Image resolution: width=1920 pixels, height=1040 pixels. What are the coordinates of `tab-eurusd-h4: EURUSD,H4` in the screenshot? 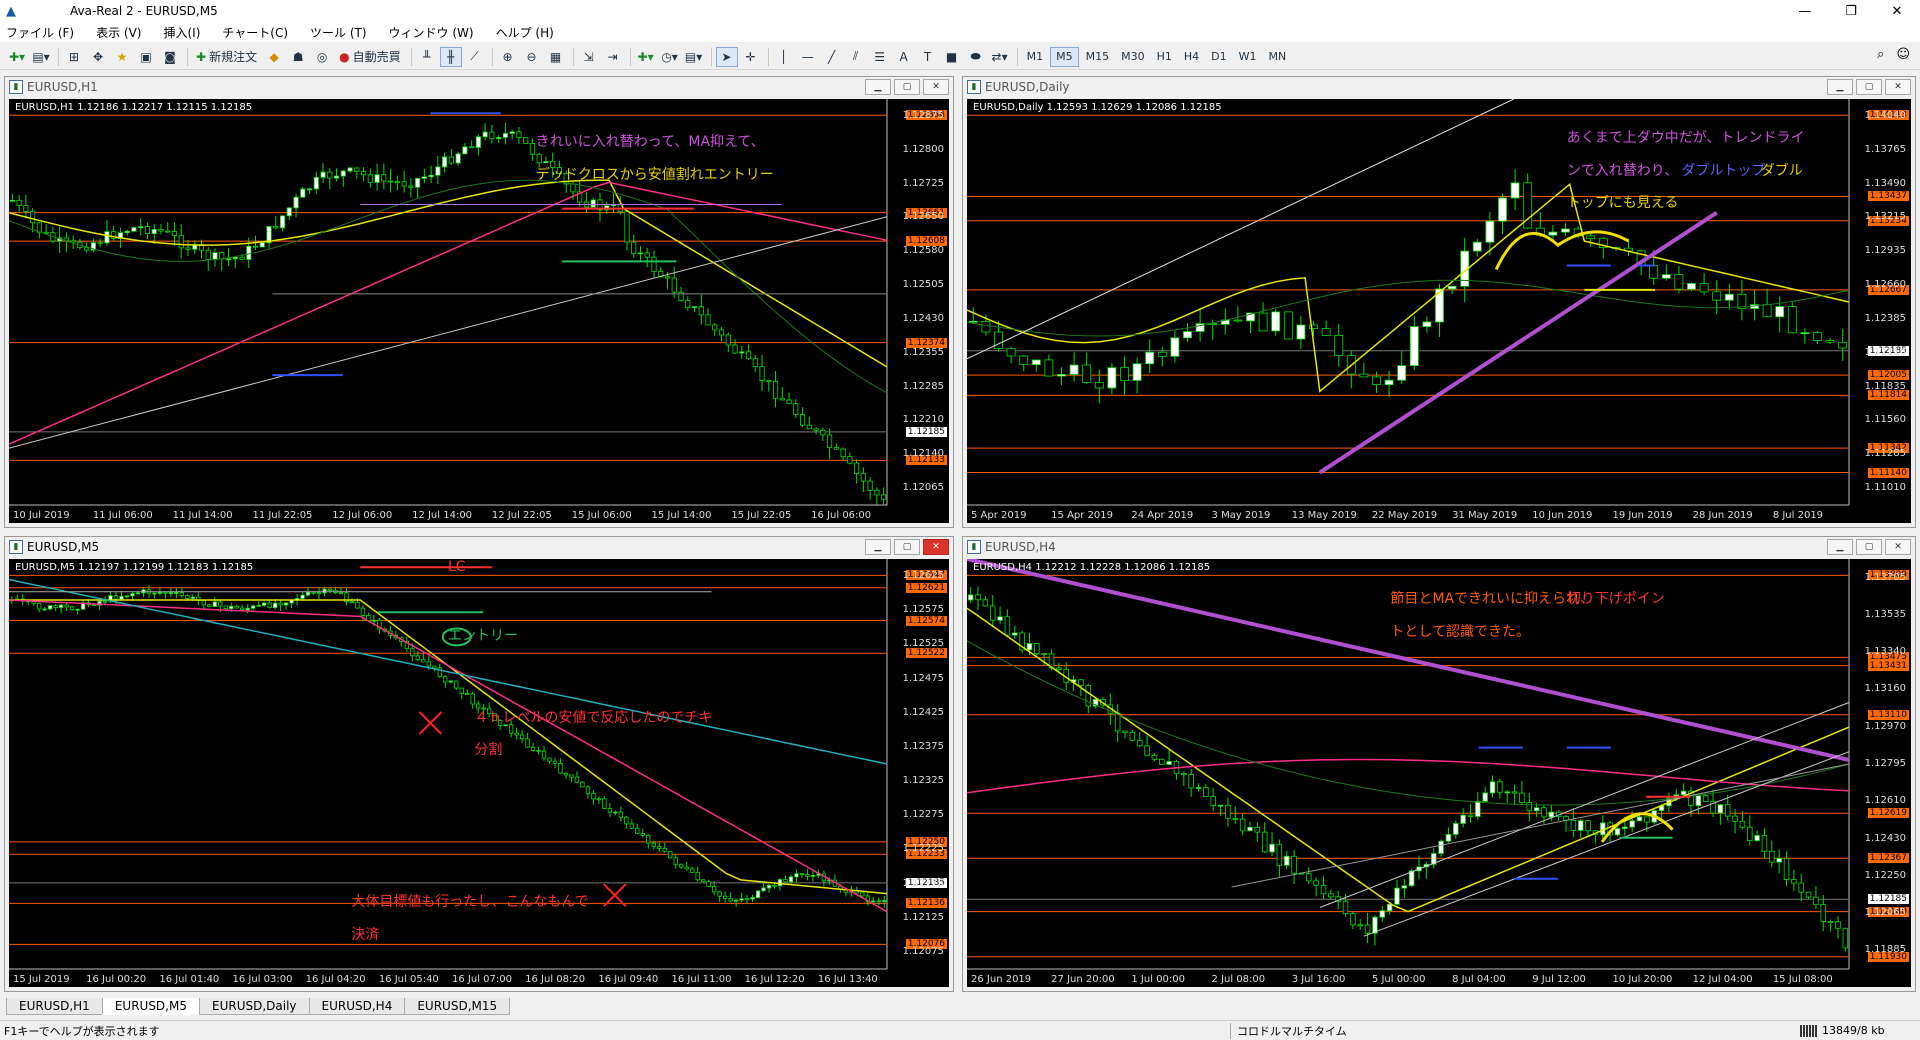 It's located at (357, 1006).